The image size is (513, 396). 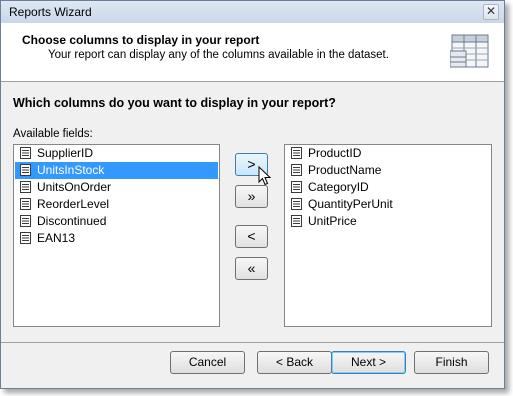 What do you see at coordinates (294, 362) in the screenshot?
I see `back-button: < Back` at bounding box center [294, 362].